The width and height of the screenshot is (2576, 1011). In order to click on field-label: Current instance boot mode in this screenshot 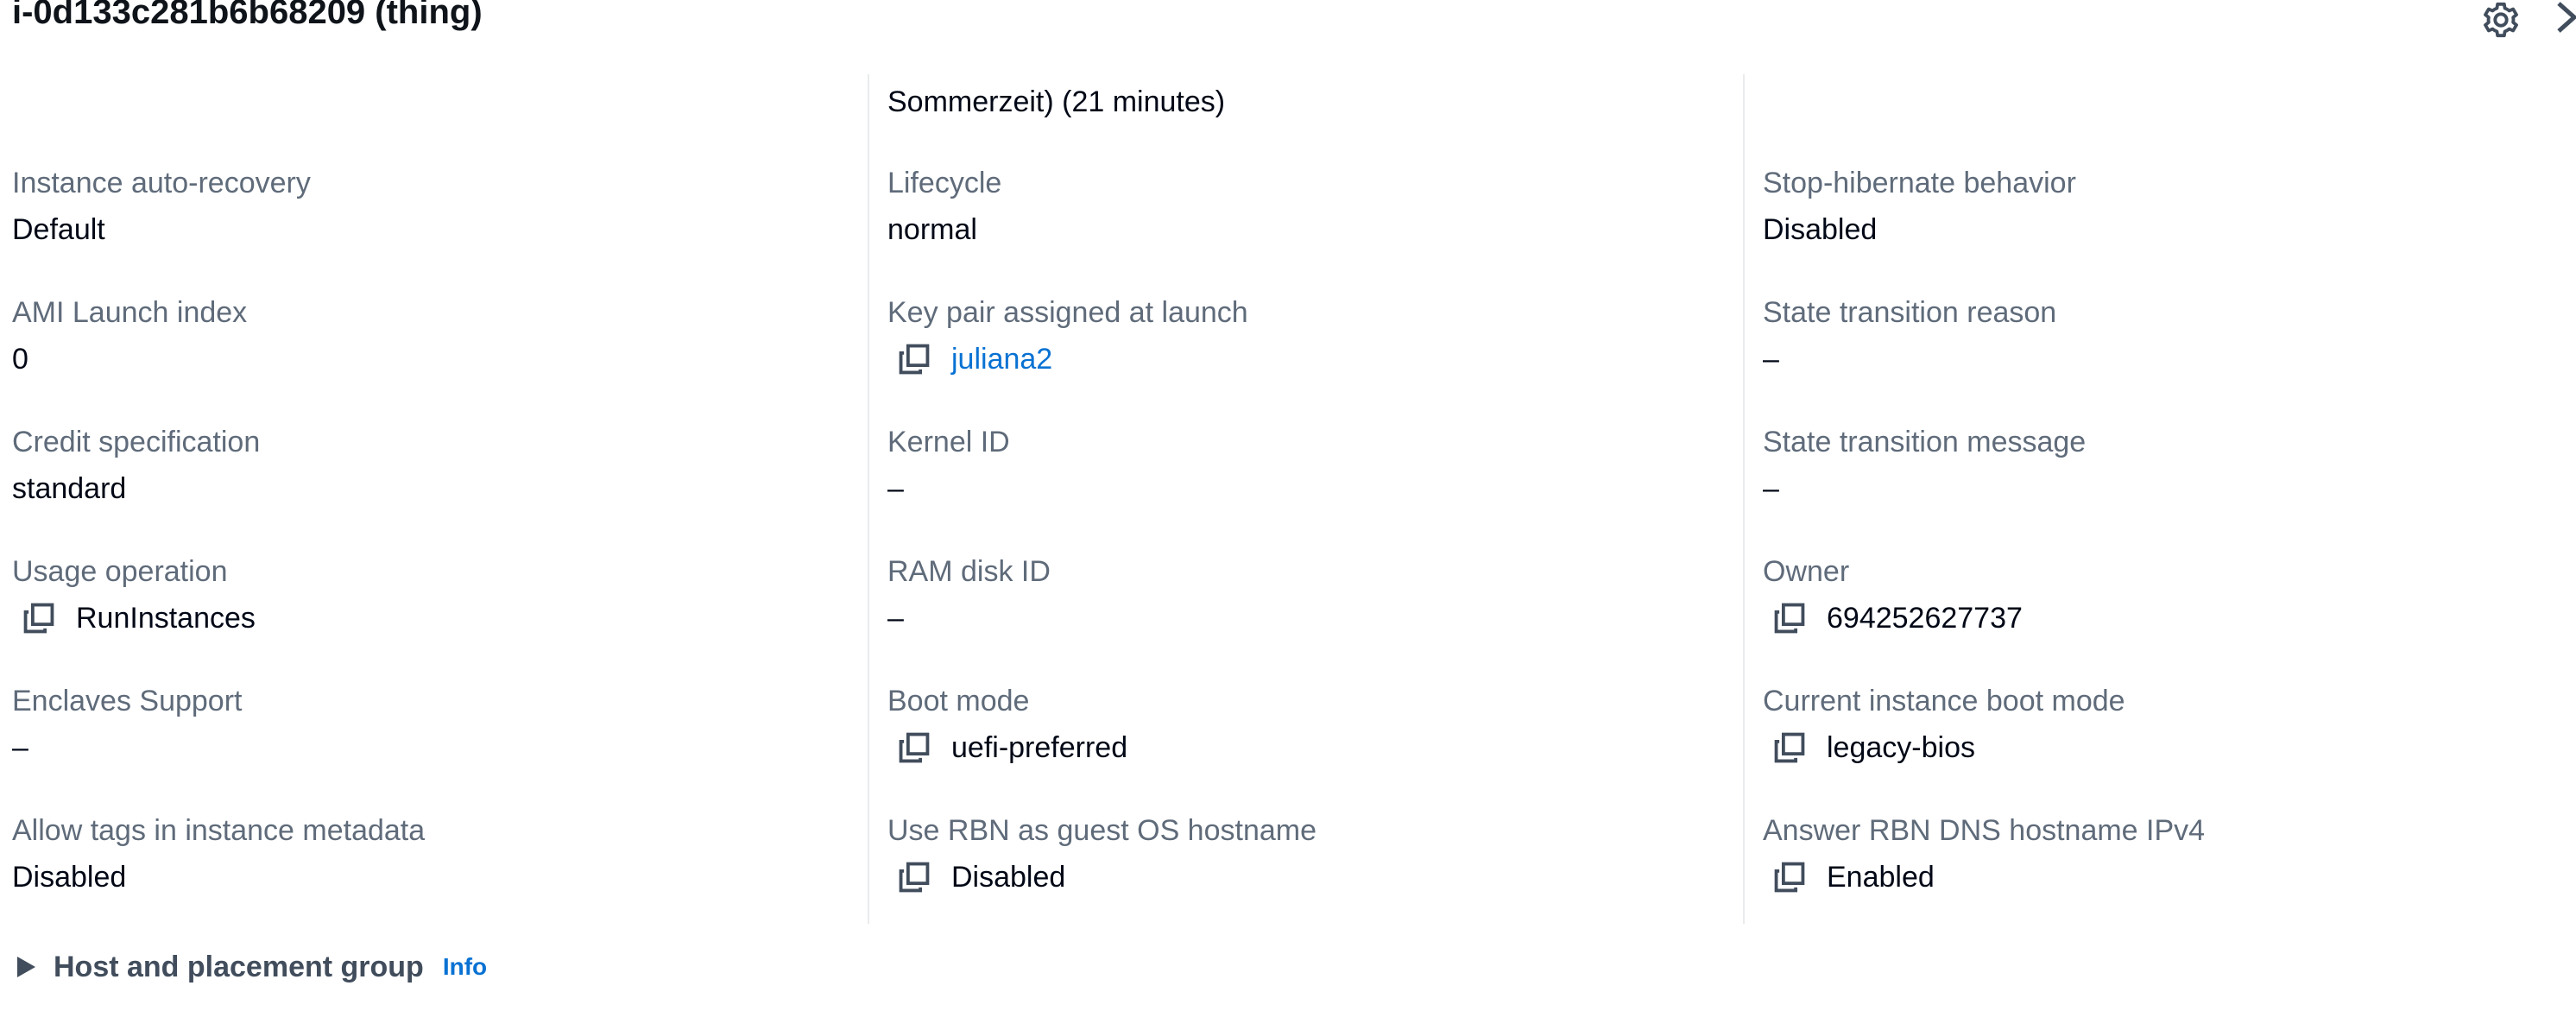, I will do `click(1944, 701)`.